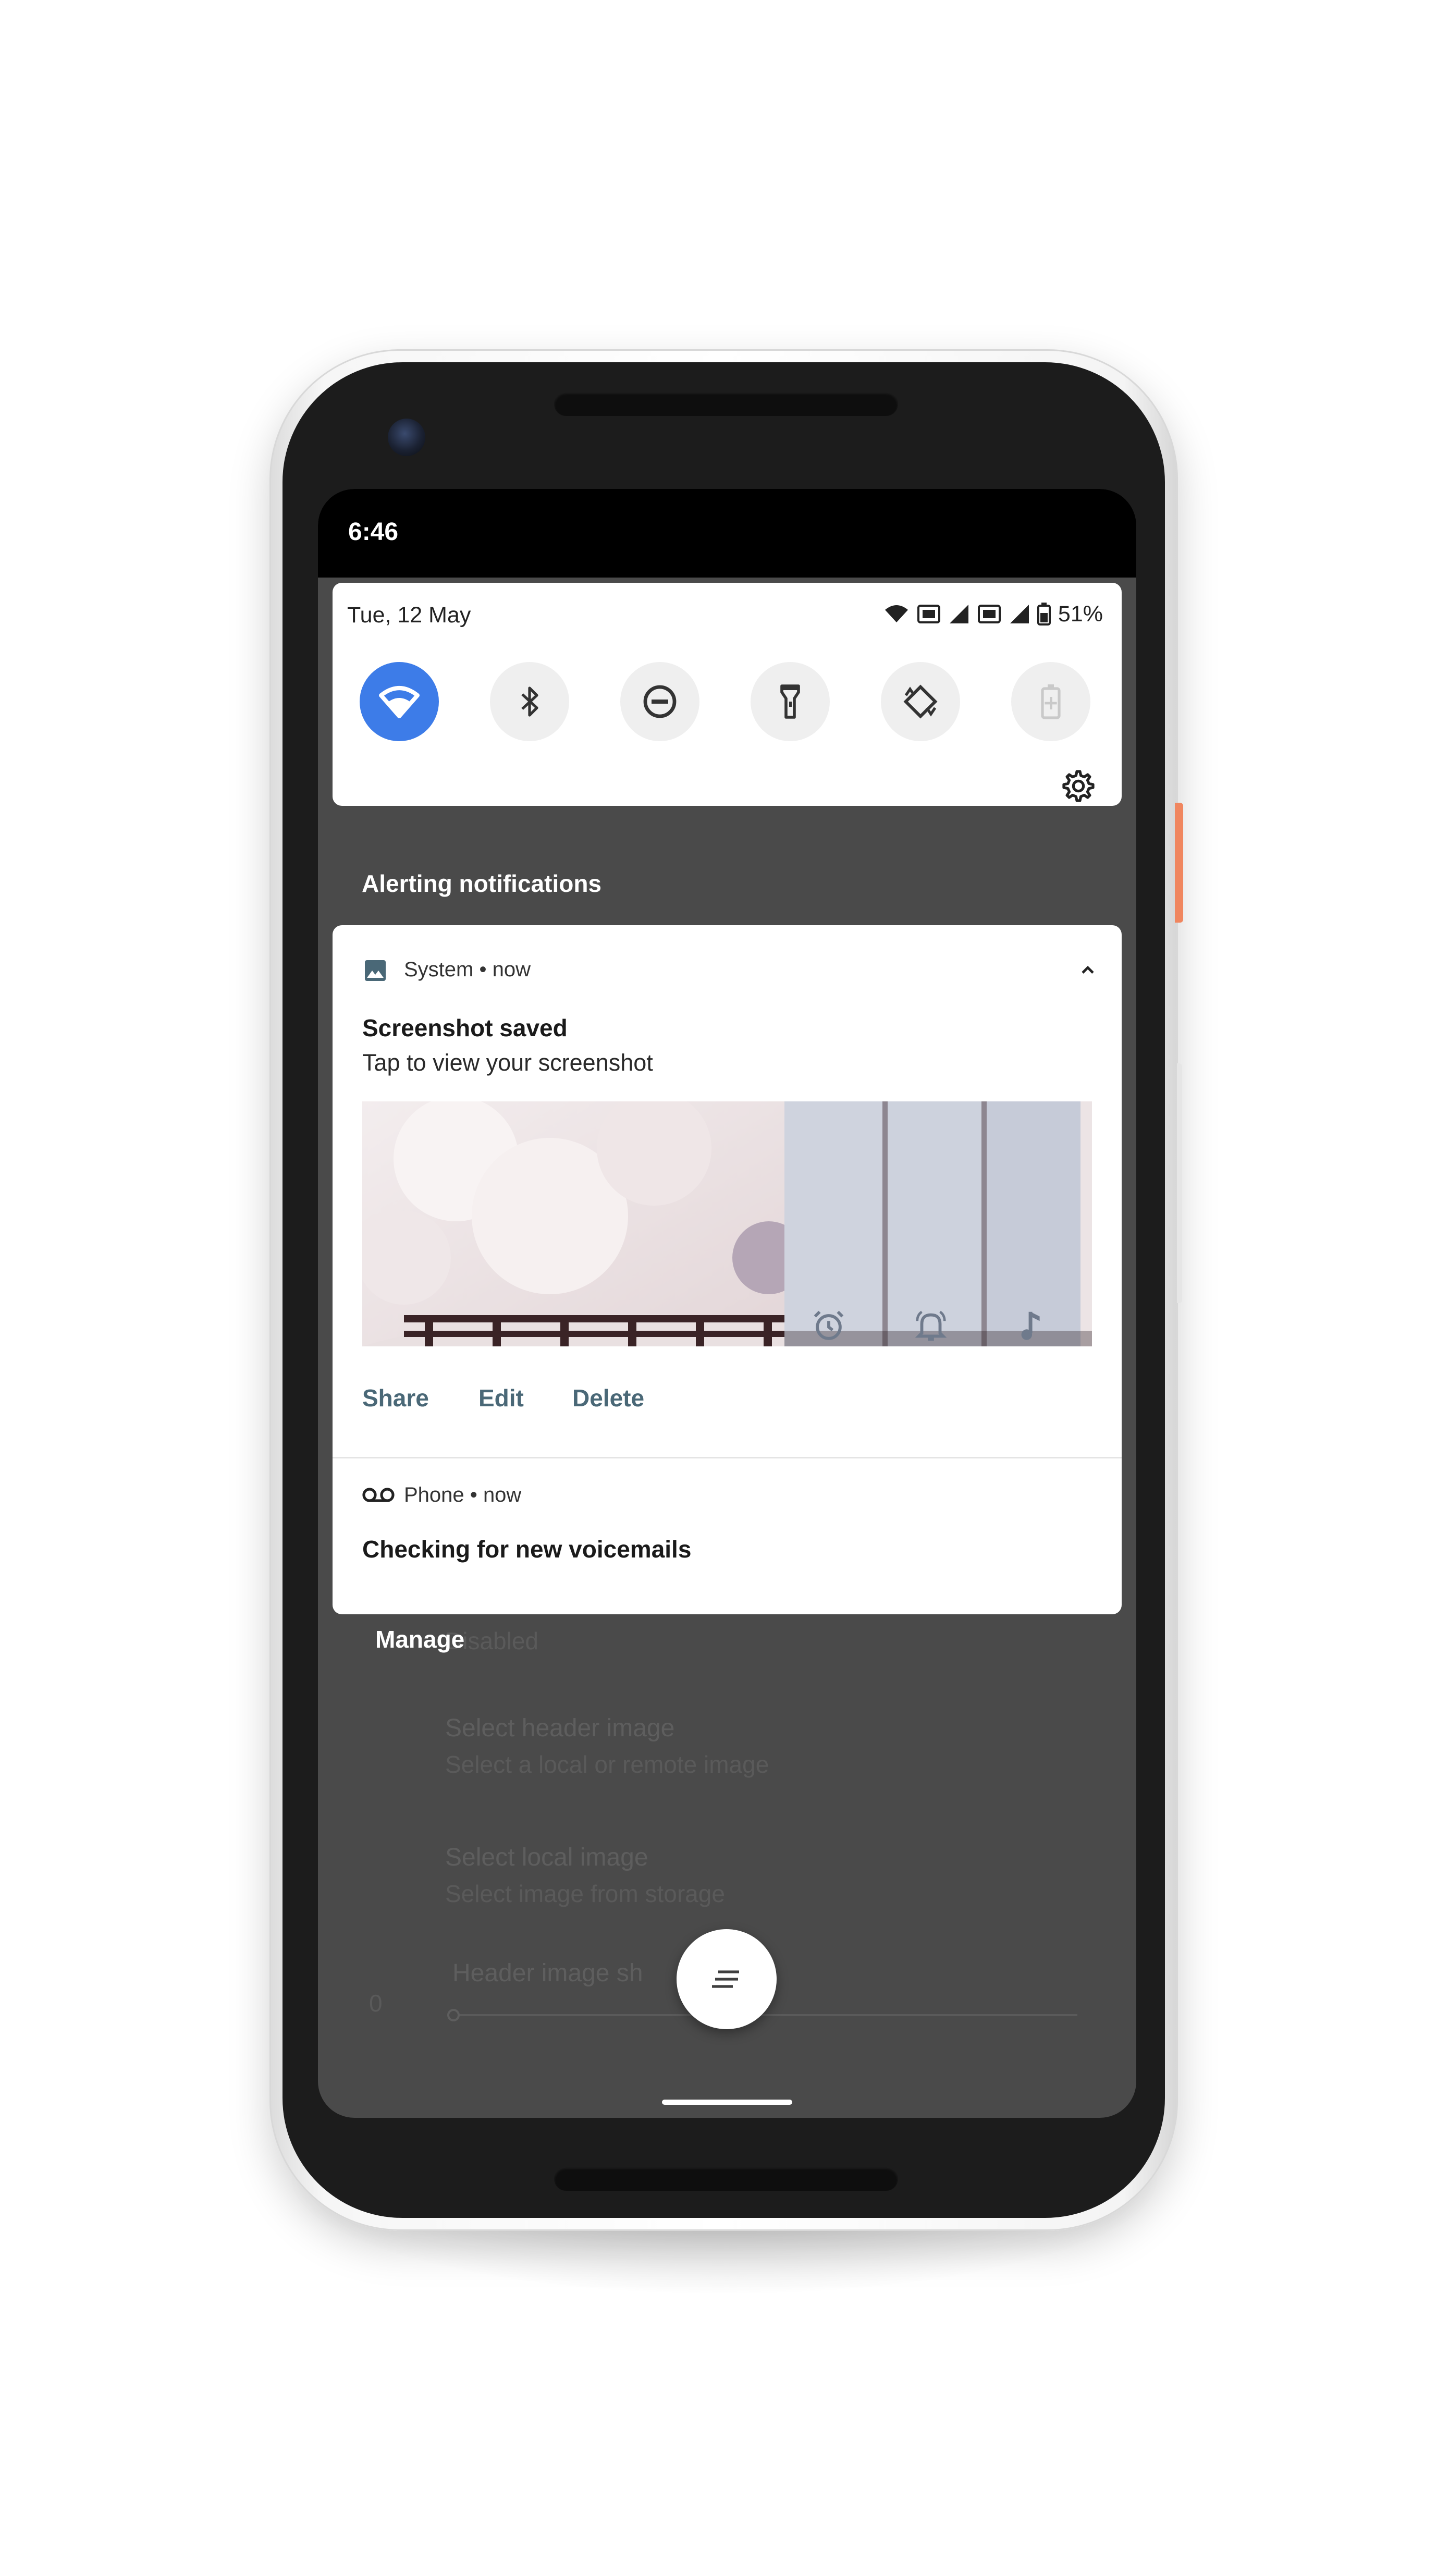 Image resolution: width=1449 pixels, height=2576 pixels. I want to click on flashlight-icon, so click(790, 701).